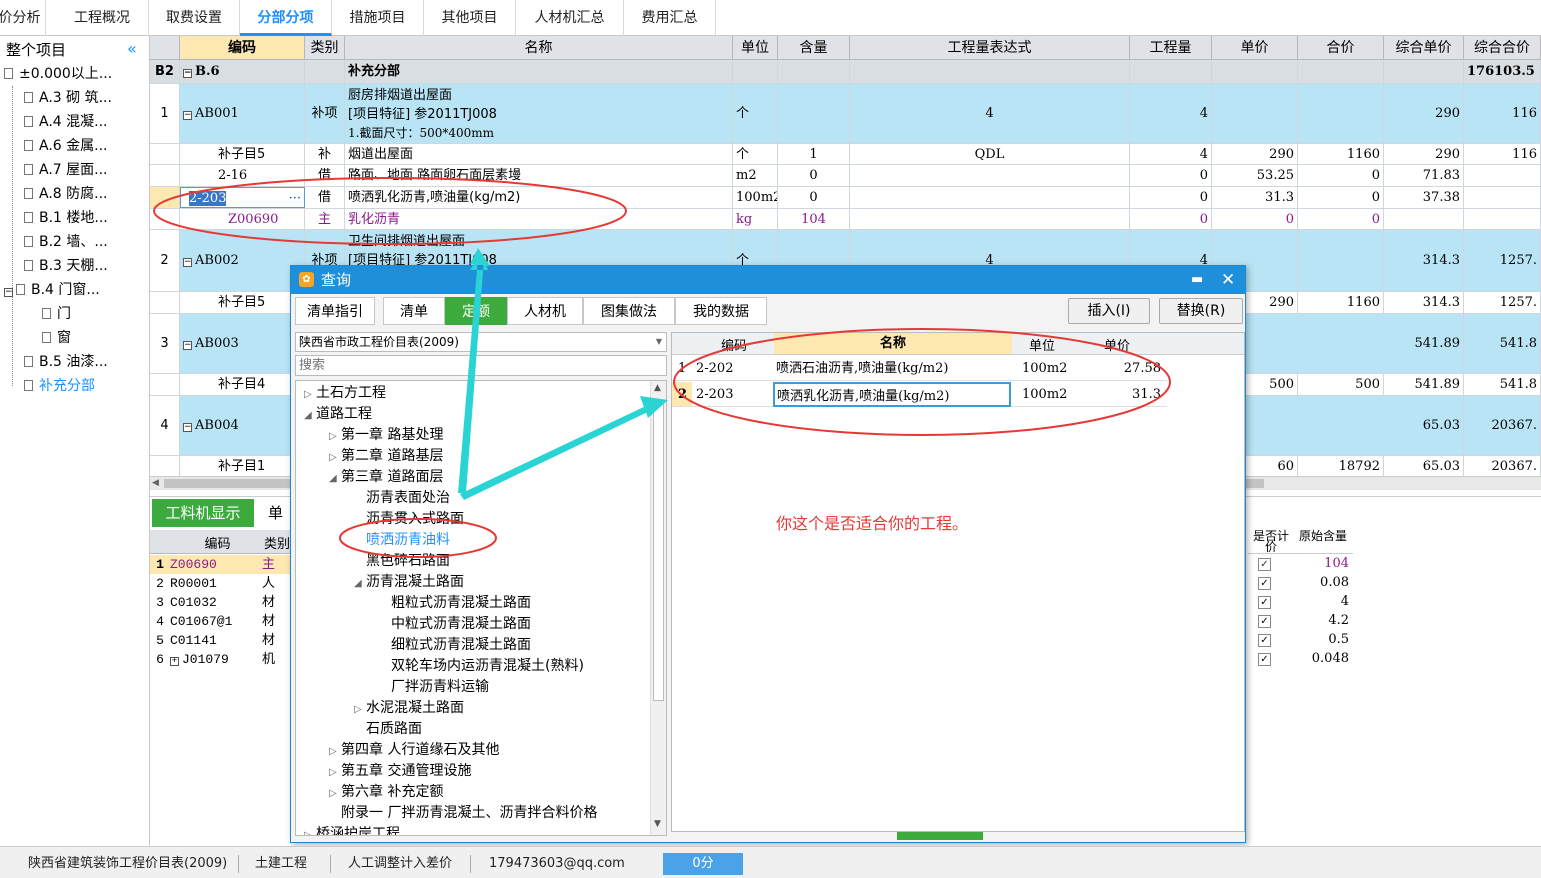  I want to click on tree-node: ▷ 第二章 道路基层, so click(386, 456).